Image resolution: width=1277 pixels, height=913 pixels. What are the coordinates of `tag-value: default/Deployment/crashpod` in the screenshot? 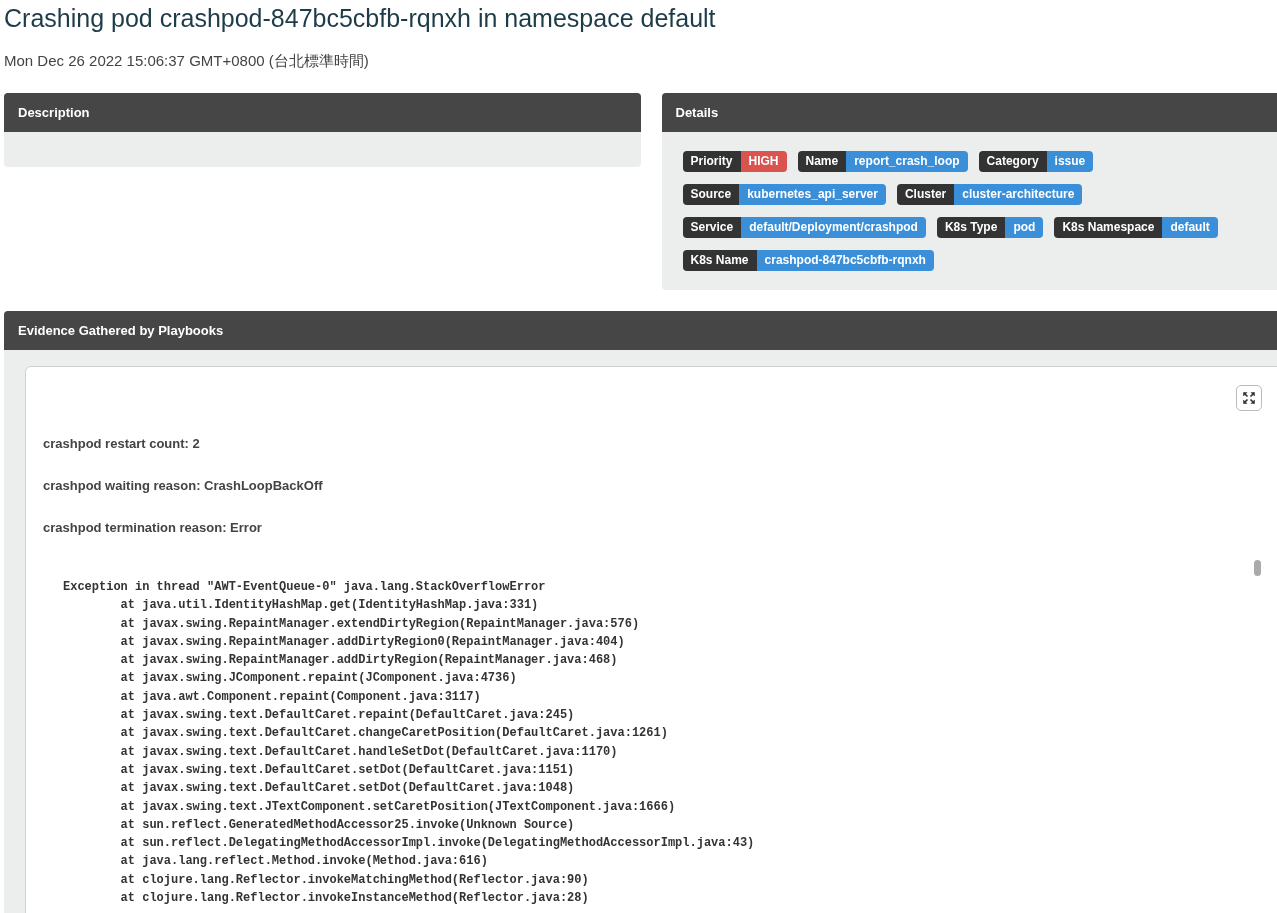 It's located at (833, 227).